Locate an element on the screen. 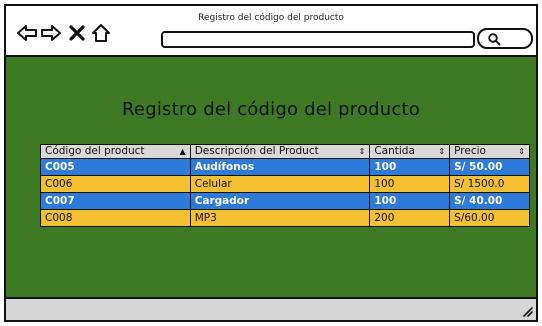 This screenshot has height=326, width=542. sort-asc-icon: ▲ is located at coordinates (183, 151).